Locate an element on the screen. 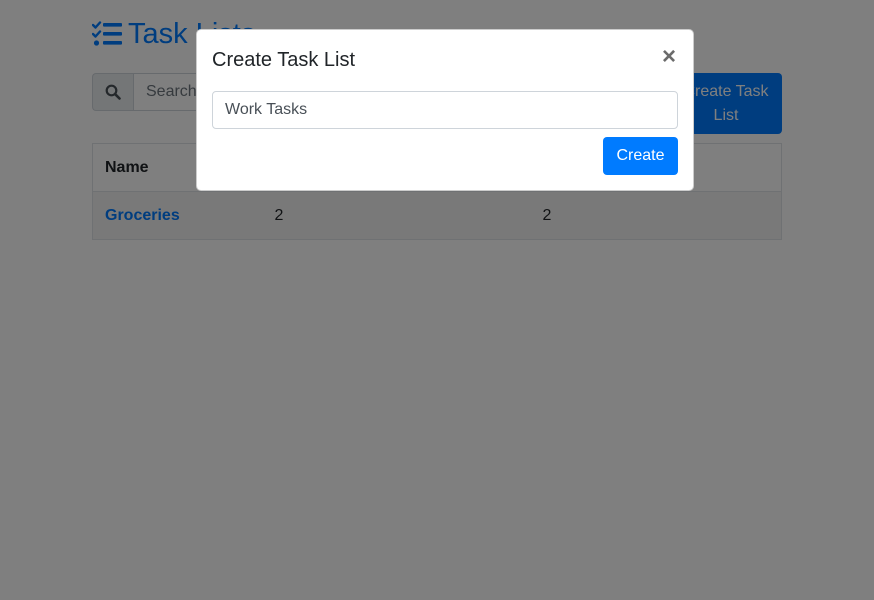 The image size is (874, 600). task-list-name-input is located at coordinates (445, 110).